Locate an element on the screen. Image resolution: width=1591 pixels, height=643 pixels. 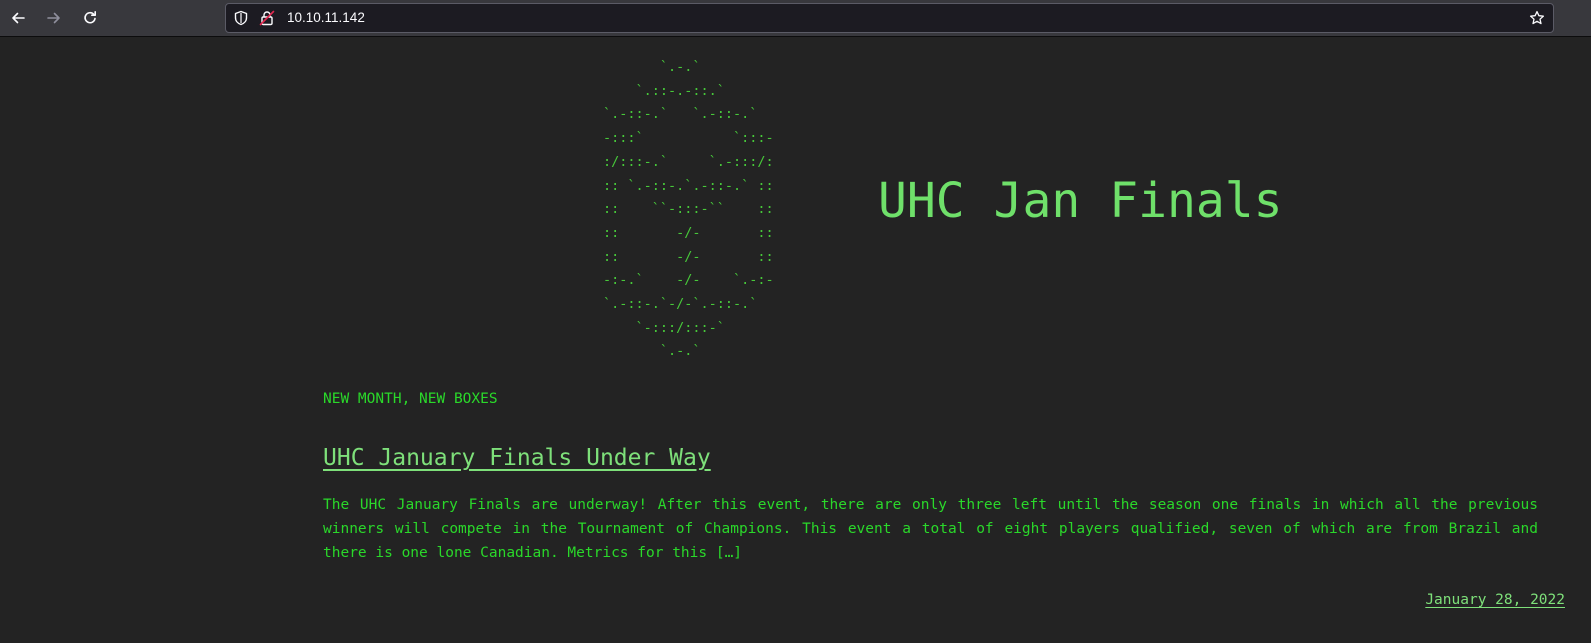
arrow-right-icon is located at coordinates (53, 18).